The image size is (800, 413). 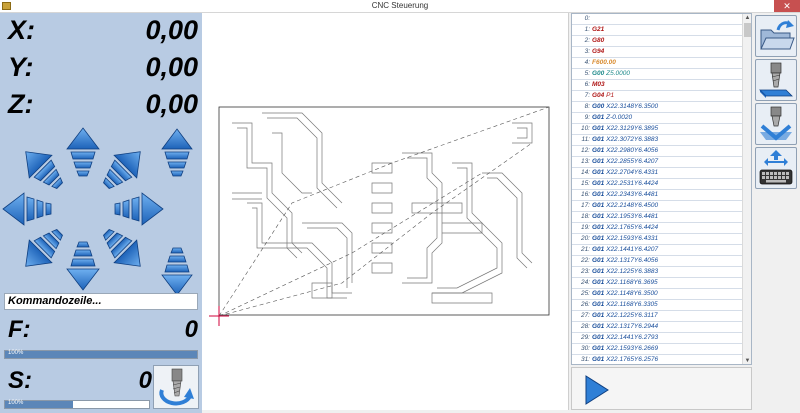 What do you see at coordinates (658, 173) in the screenshot?
I see `gcode-row: 14: G01 X22.2704Y6.4331` at bounding box center [658, 173].